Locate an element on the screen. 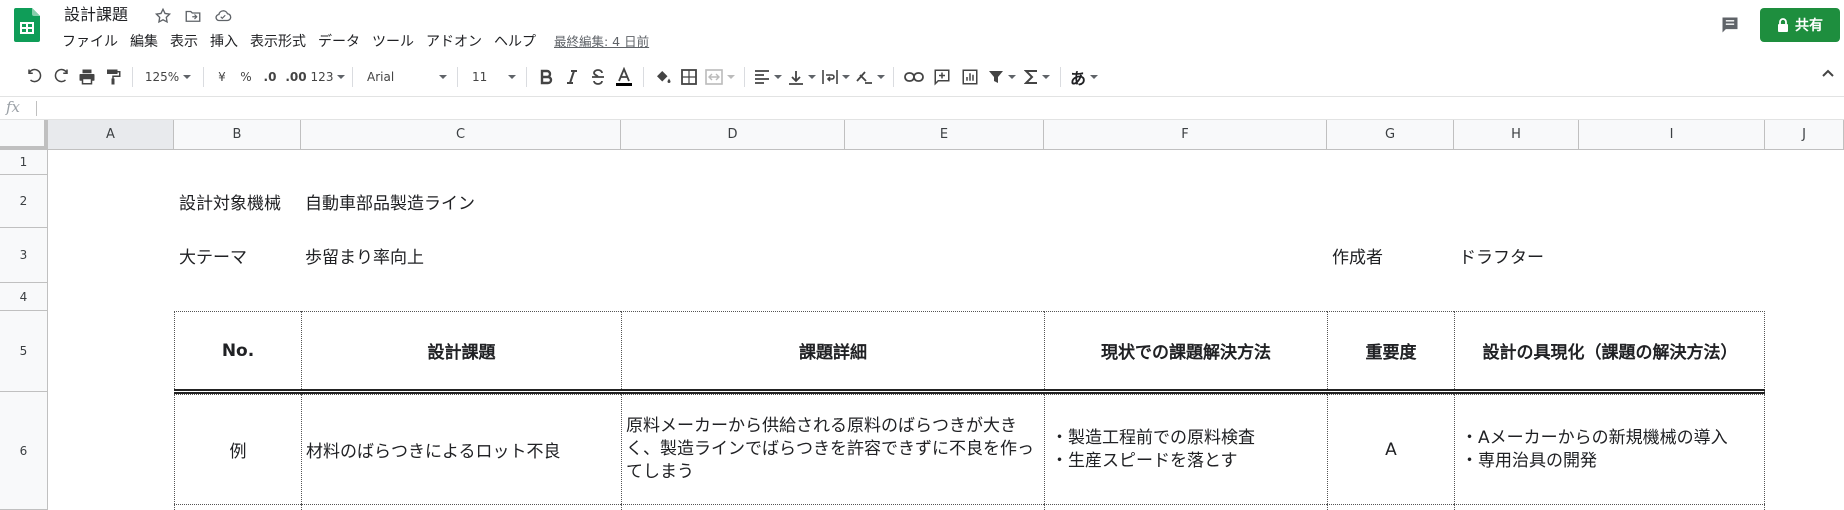 This screenshot has height=510, width=1844. header-issue-detail: 課題詳細 is located at coordinates (832, 350).